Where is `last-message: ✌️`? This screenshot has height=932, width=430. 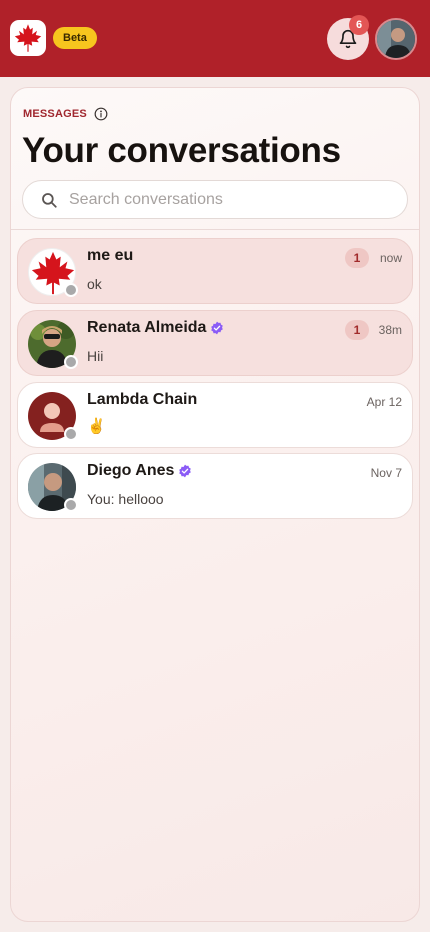
last-message: ✌️ is located at coordinates (96, 426).